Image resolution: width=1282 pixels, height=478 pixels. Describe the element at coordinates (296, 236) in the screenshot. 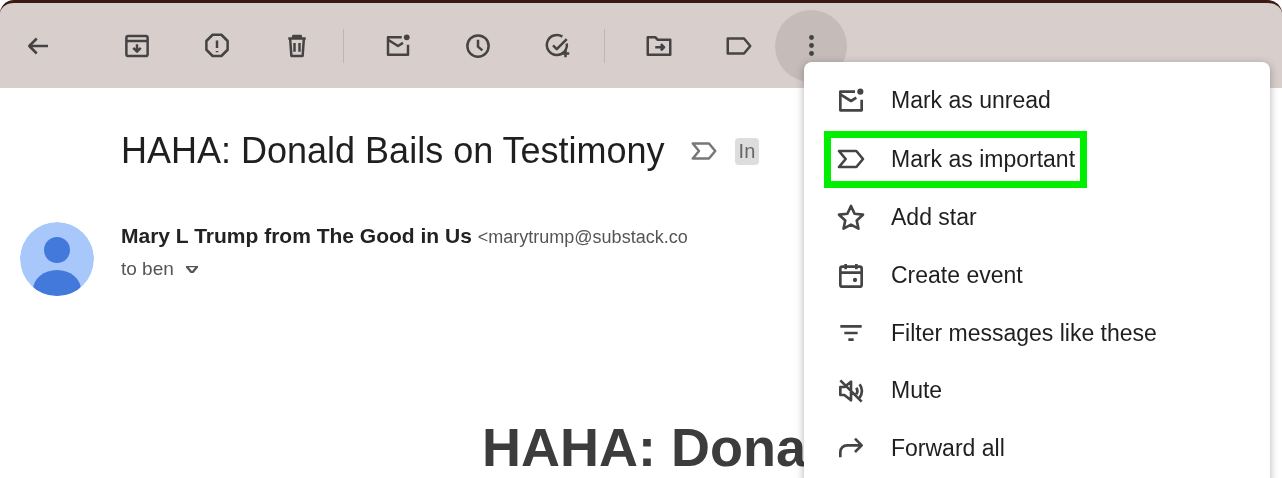

I see `sender-name: Mary L Trump from The Good in Us` at that location.